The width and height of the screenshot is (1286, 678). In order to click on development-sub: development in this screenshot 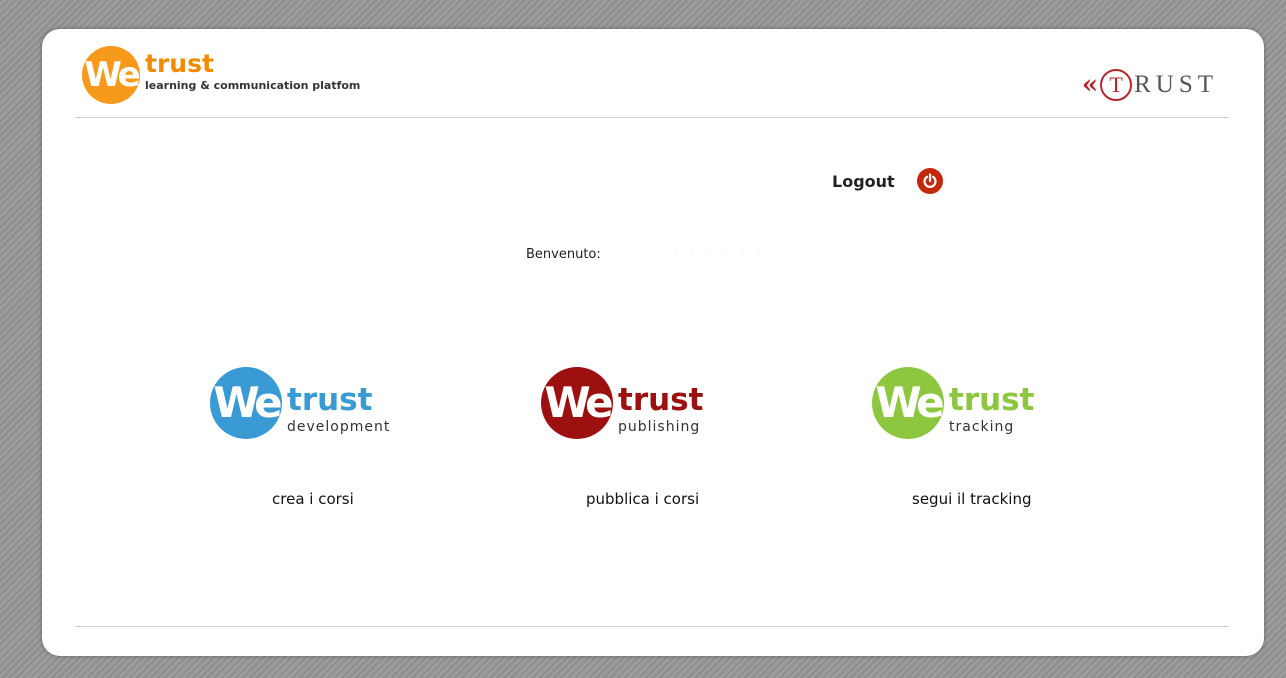, I will do `click(339, 427)`.